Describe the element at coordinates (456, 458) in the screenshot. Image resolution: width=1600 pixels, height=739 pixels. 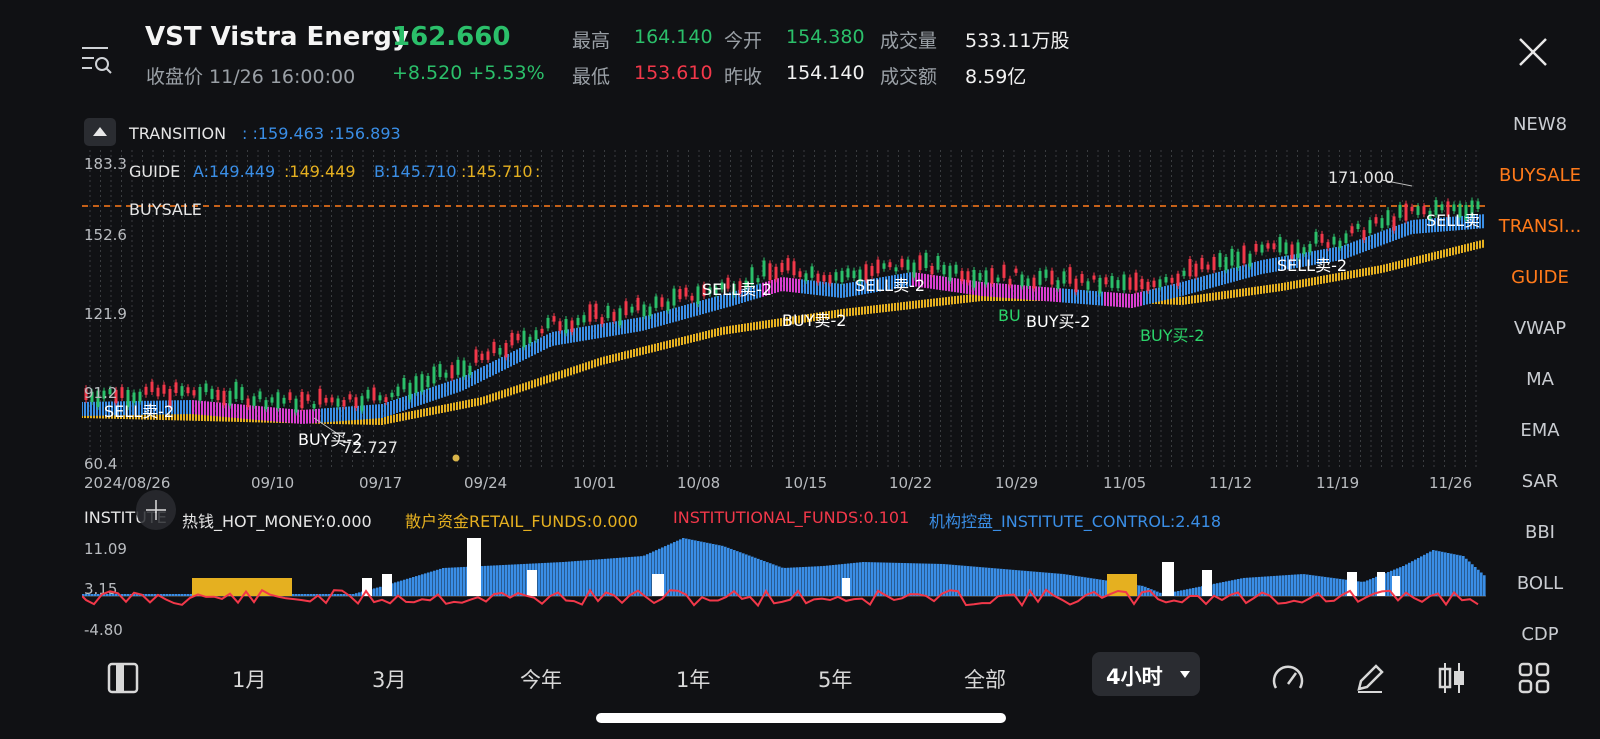
I see `event-dot` at that location.